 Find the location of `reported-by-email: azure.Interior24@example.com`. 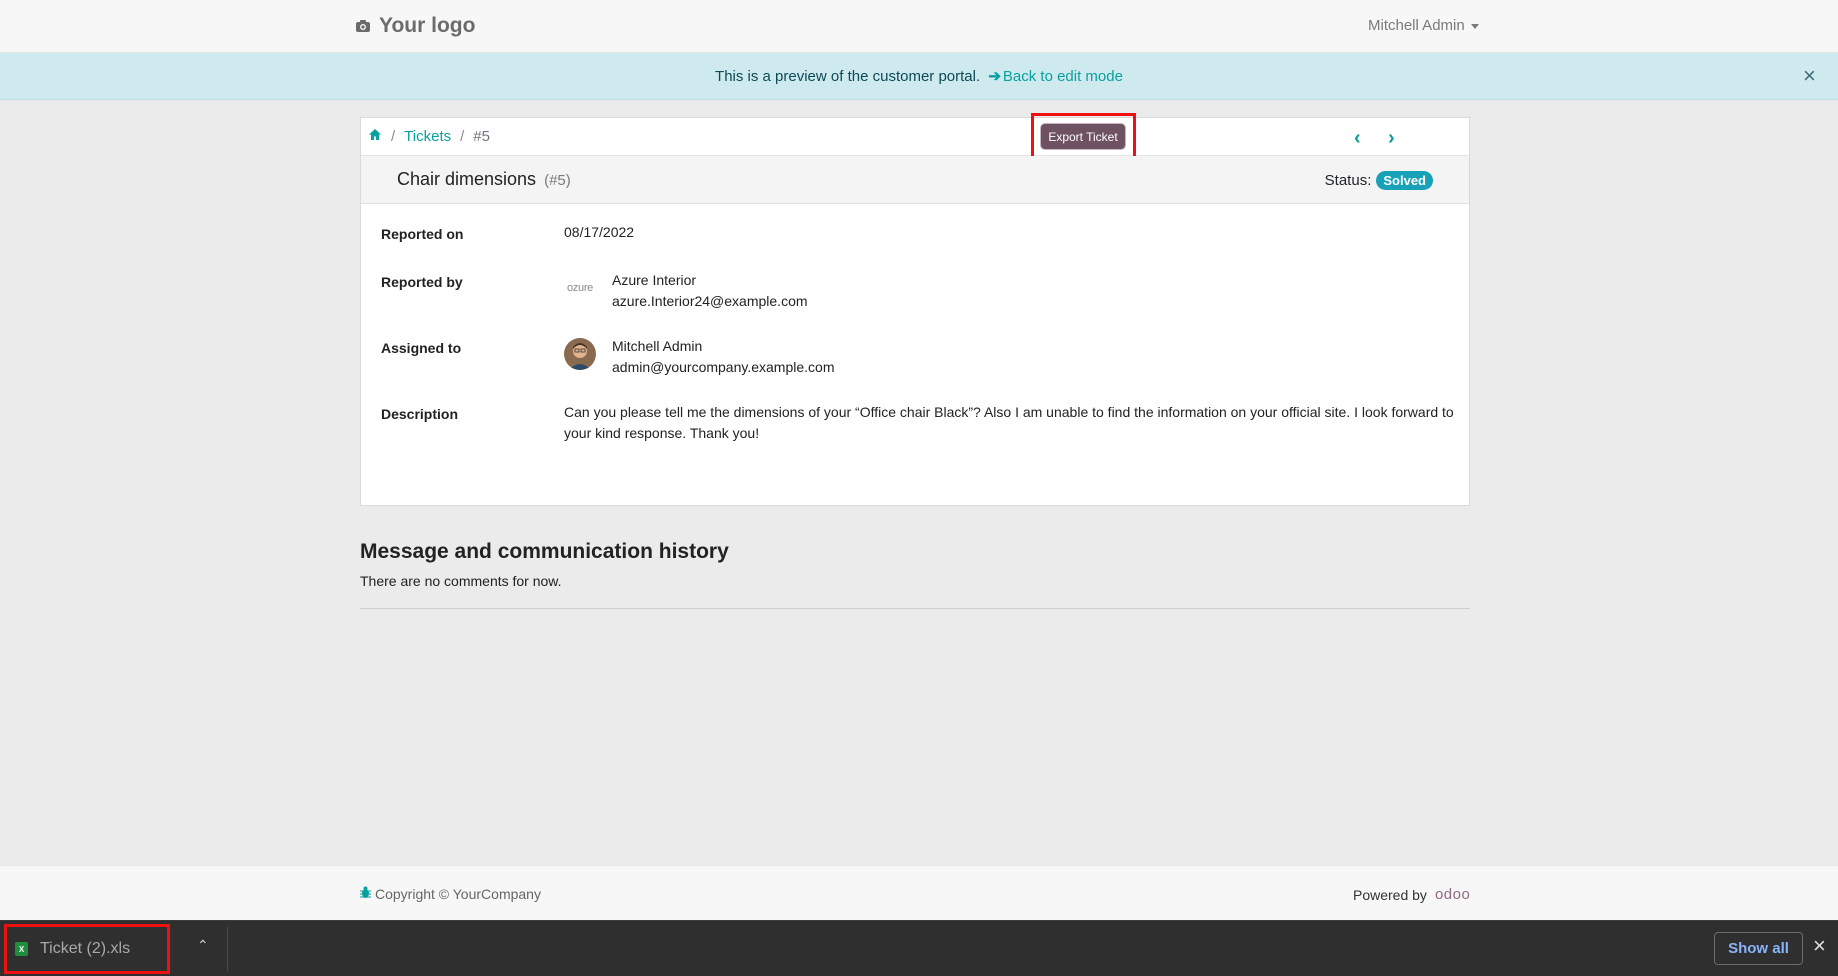

reported-by-email: azure.Interior24@example.com is located at coordinates (710, 301).